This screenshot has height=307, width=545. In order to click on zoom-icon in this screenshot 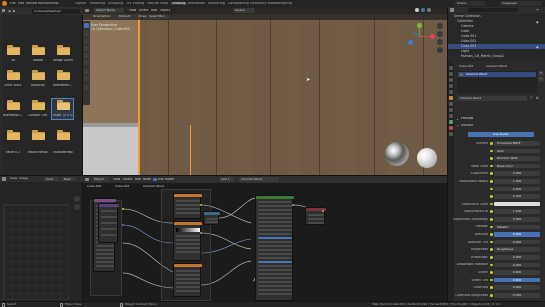, I will do `click(440, 26)`.